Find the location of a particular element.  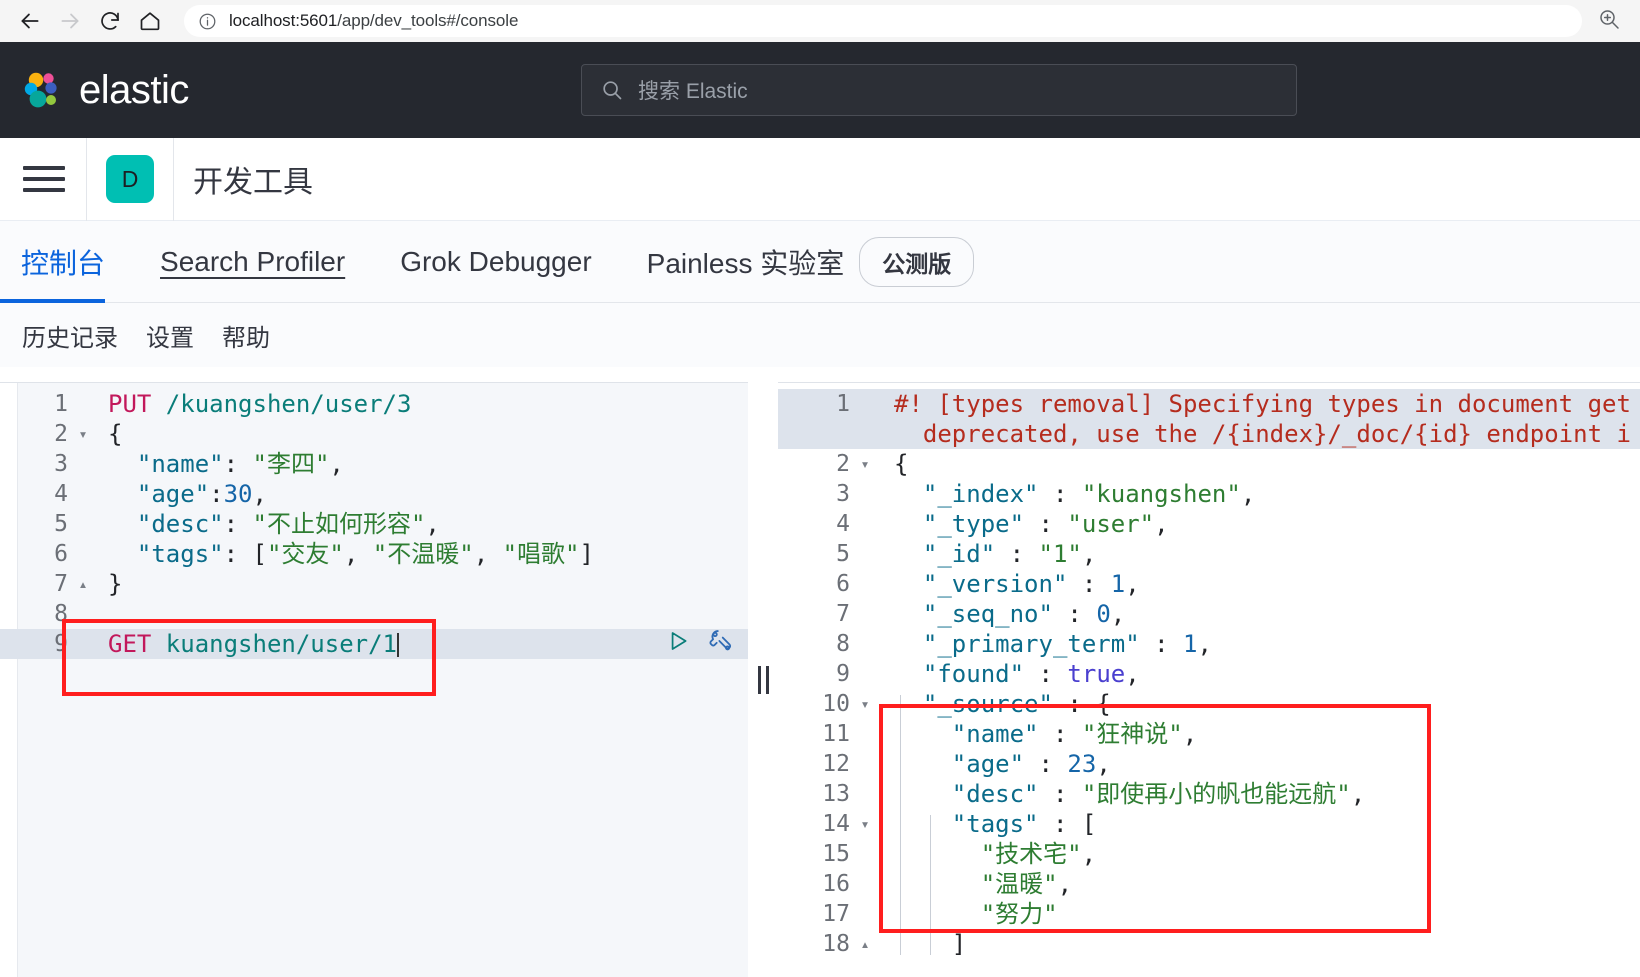

token: GET is located at coordinates (137, 644).